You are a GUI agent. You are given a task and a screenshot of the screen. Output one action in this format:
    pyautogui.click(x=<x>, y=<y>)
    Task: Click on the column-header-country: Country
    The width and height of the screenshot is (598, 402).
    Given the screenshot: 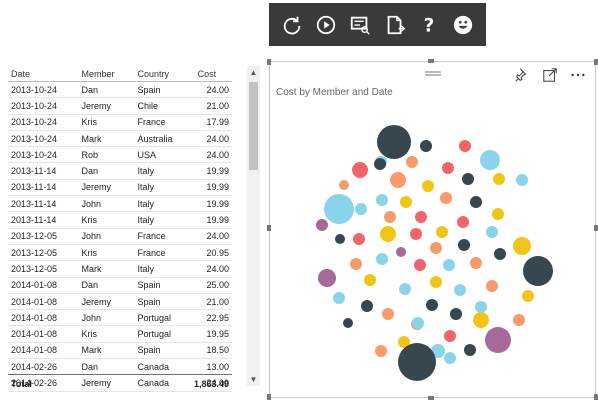 What is the action you would take?
    pyautogui.click(x=164, y=74)
    